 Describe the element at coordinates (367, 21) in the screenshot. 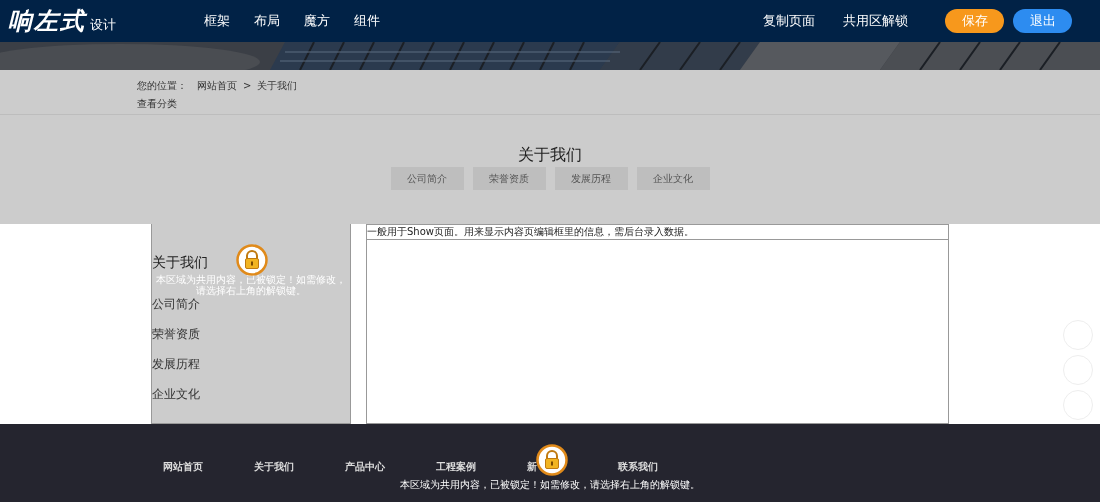

I see `nav-link: 组件` at that location.